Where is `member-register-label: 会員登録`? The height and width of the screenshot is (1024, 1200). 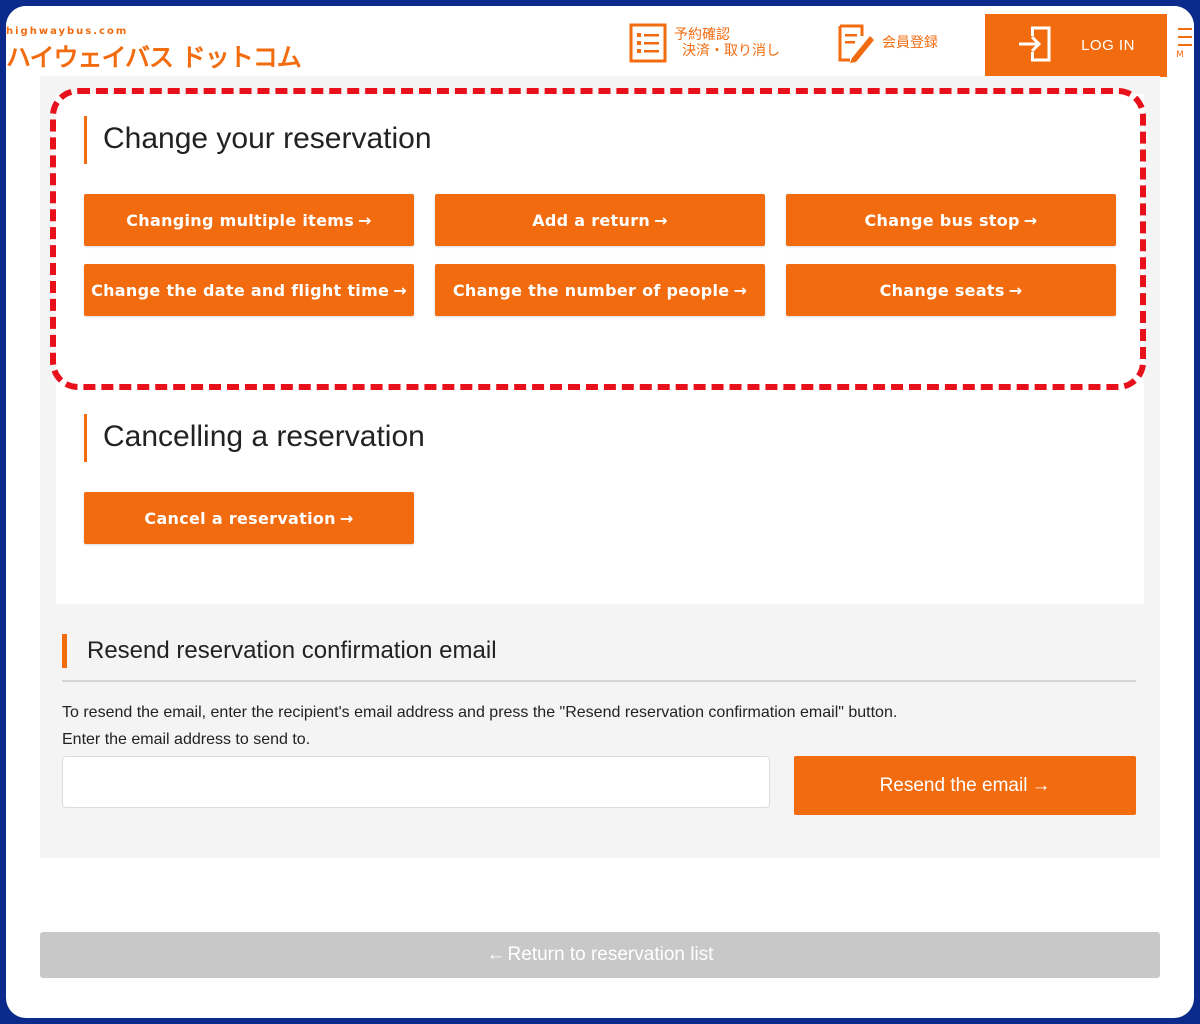 member-register-label: 会員登録 is located at coordinates (910, 43).